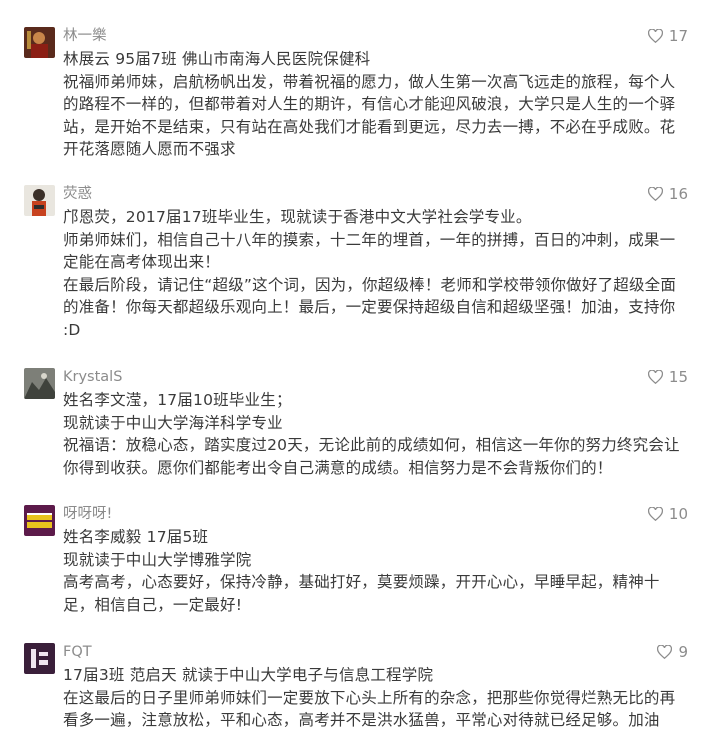 The image size is (702, 751). What do you see at coordinates (173, 422) in the screenshot?
I see `comment-line: 现就读于中山大学海洋科学专业` at bounding box center [173, 422].